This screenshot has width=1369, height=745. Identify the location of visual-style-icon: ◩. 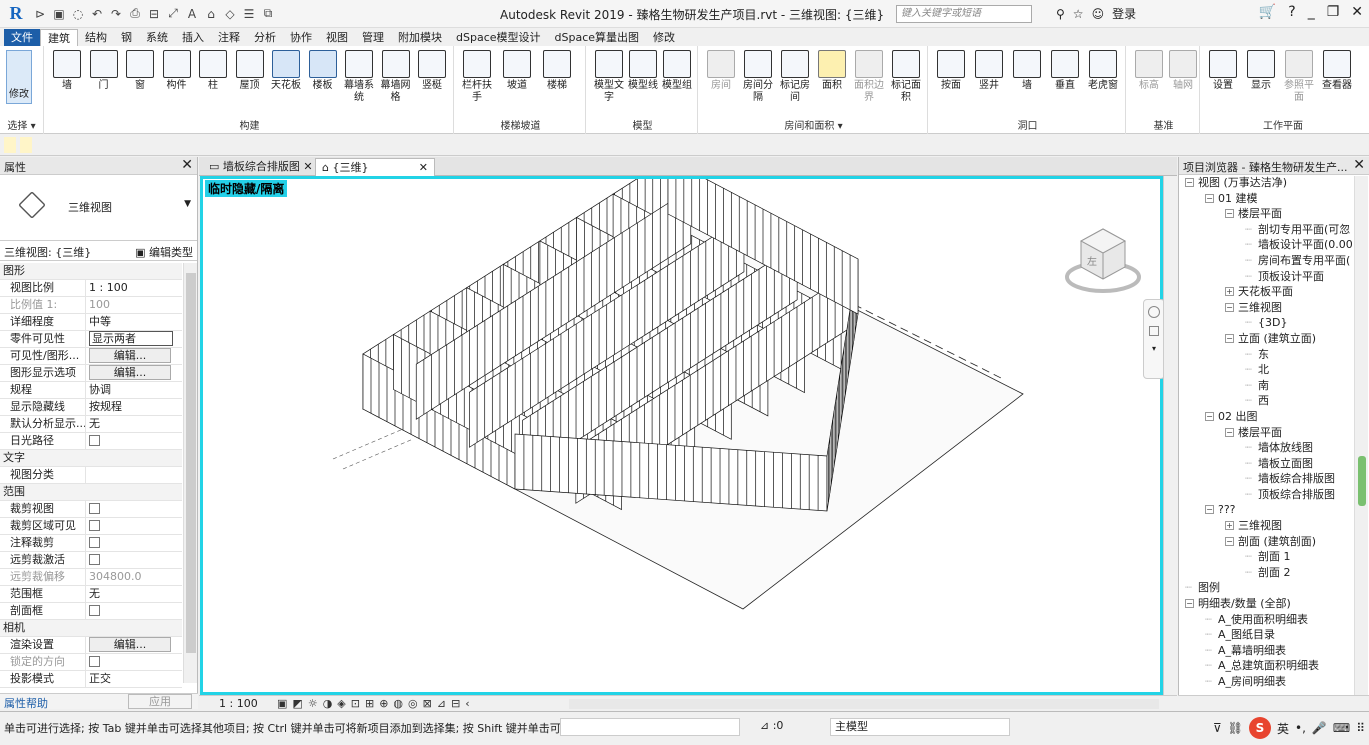
(297, 703).